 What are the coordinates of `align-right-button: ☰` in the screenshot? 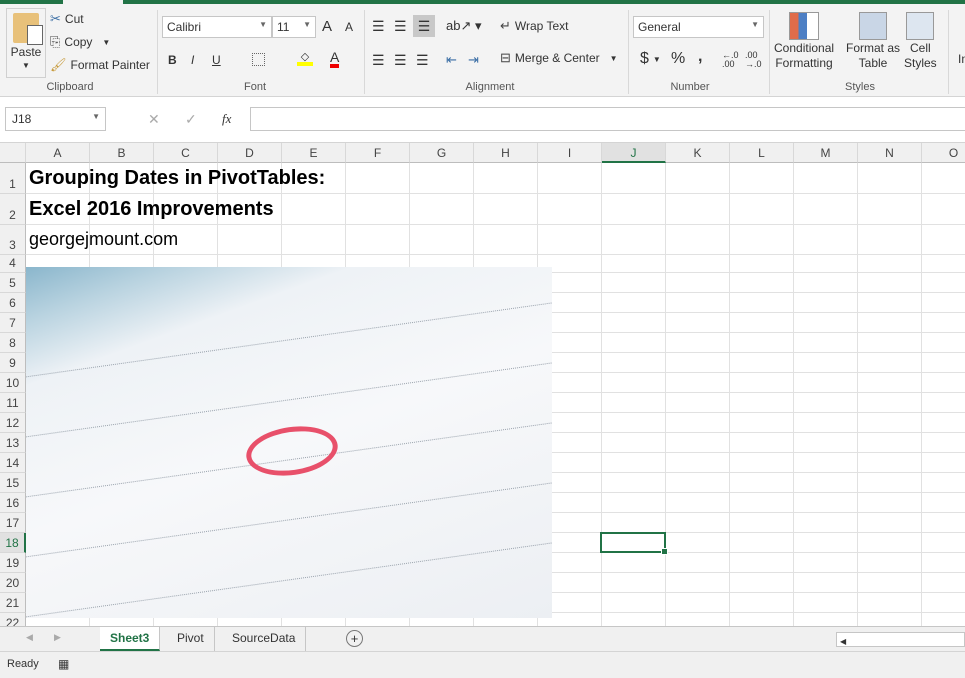 It's located at (422, 60).